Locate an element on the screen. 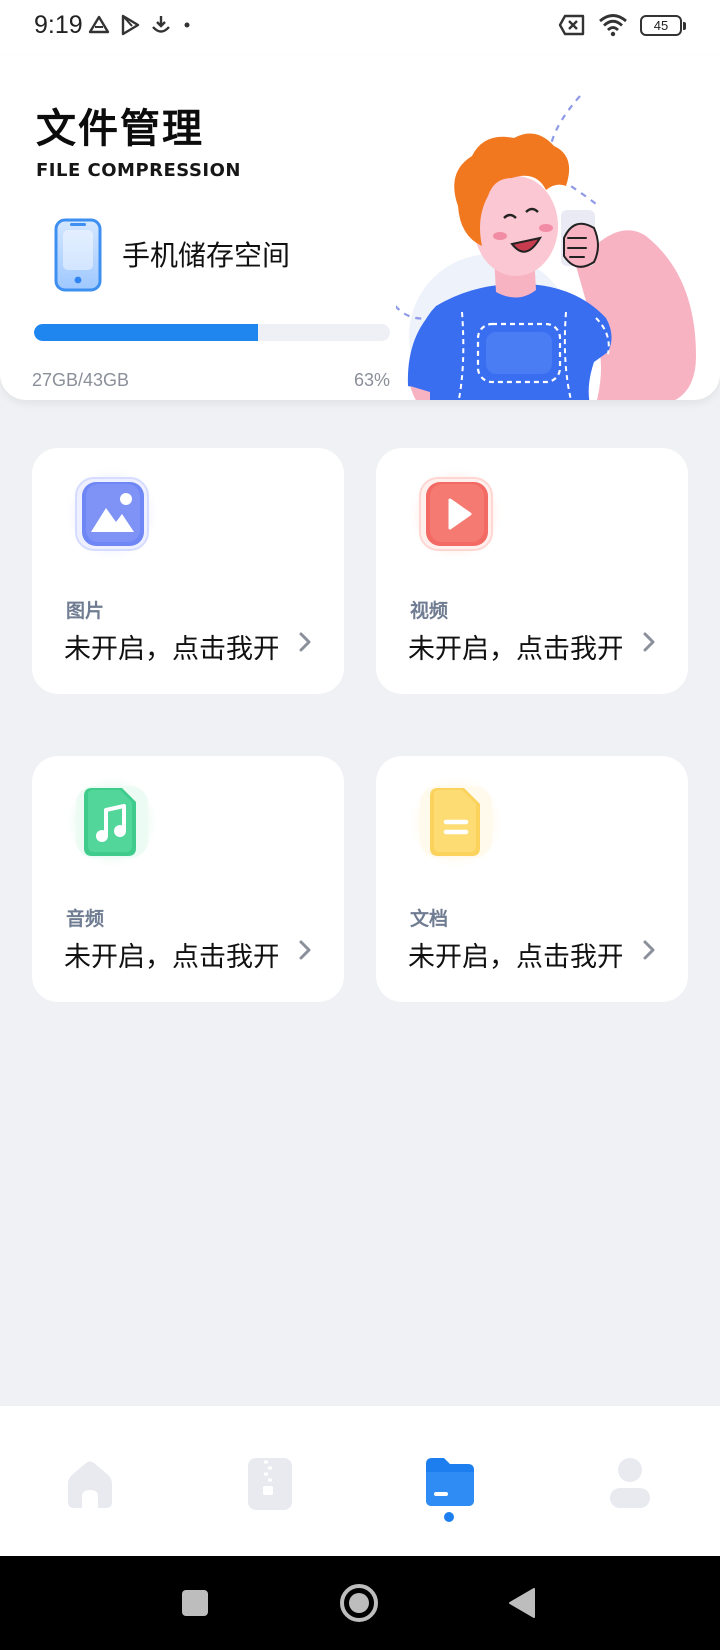 Image resolution: width=720 pixels, height=1650 pixels. play-store-icon is located at coordinates (130, 25).